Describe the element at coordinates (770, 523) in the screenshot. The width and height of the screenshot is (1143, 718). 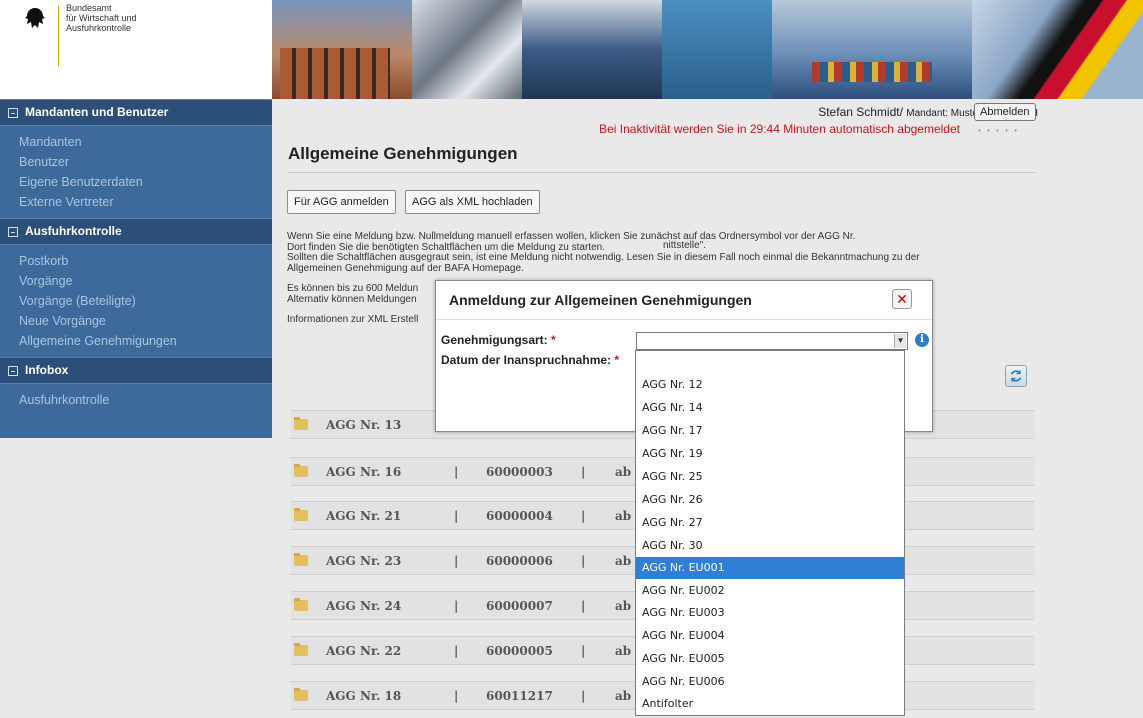
I see `select-option: AGG Nr. 27` at that location.